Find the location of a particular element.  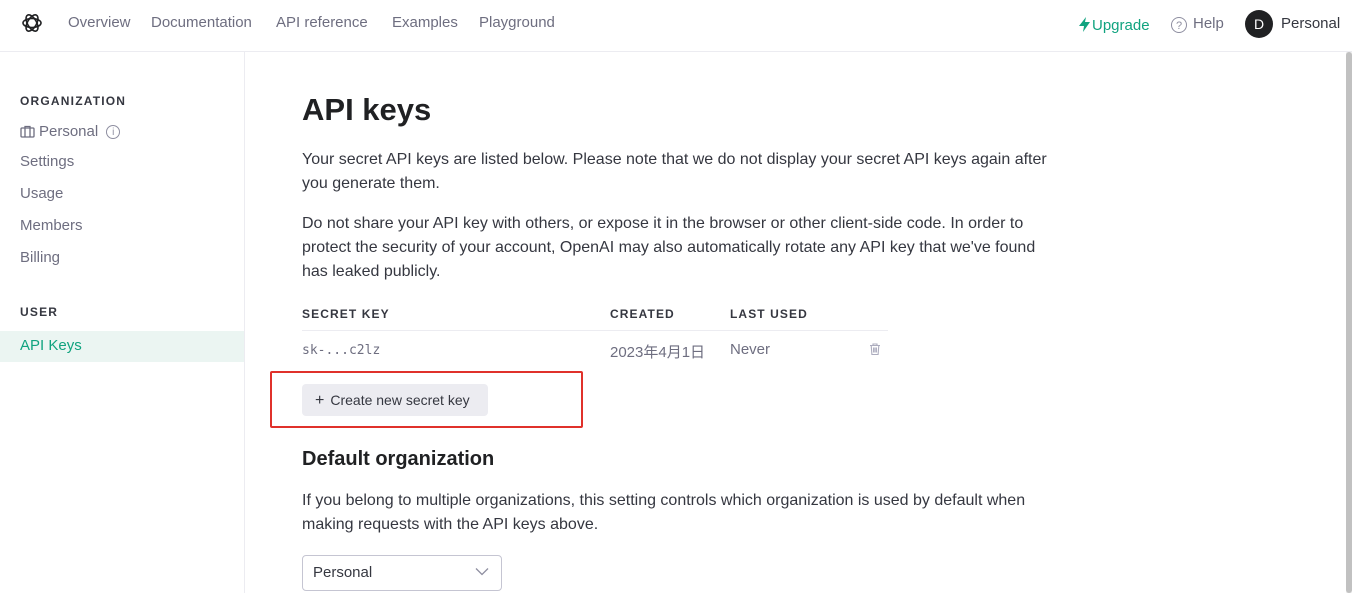

organization-heading: ORGANIZATION is located at coordinates (73, 101).